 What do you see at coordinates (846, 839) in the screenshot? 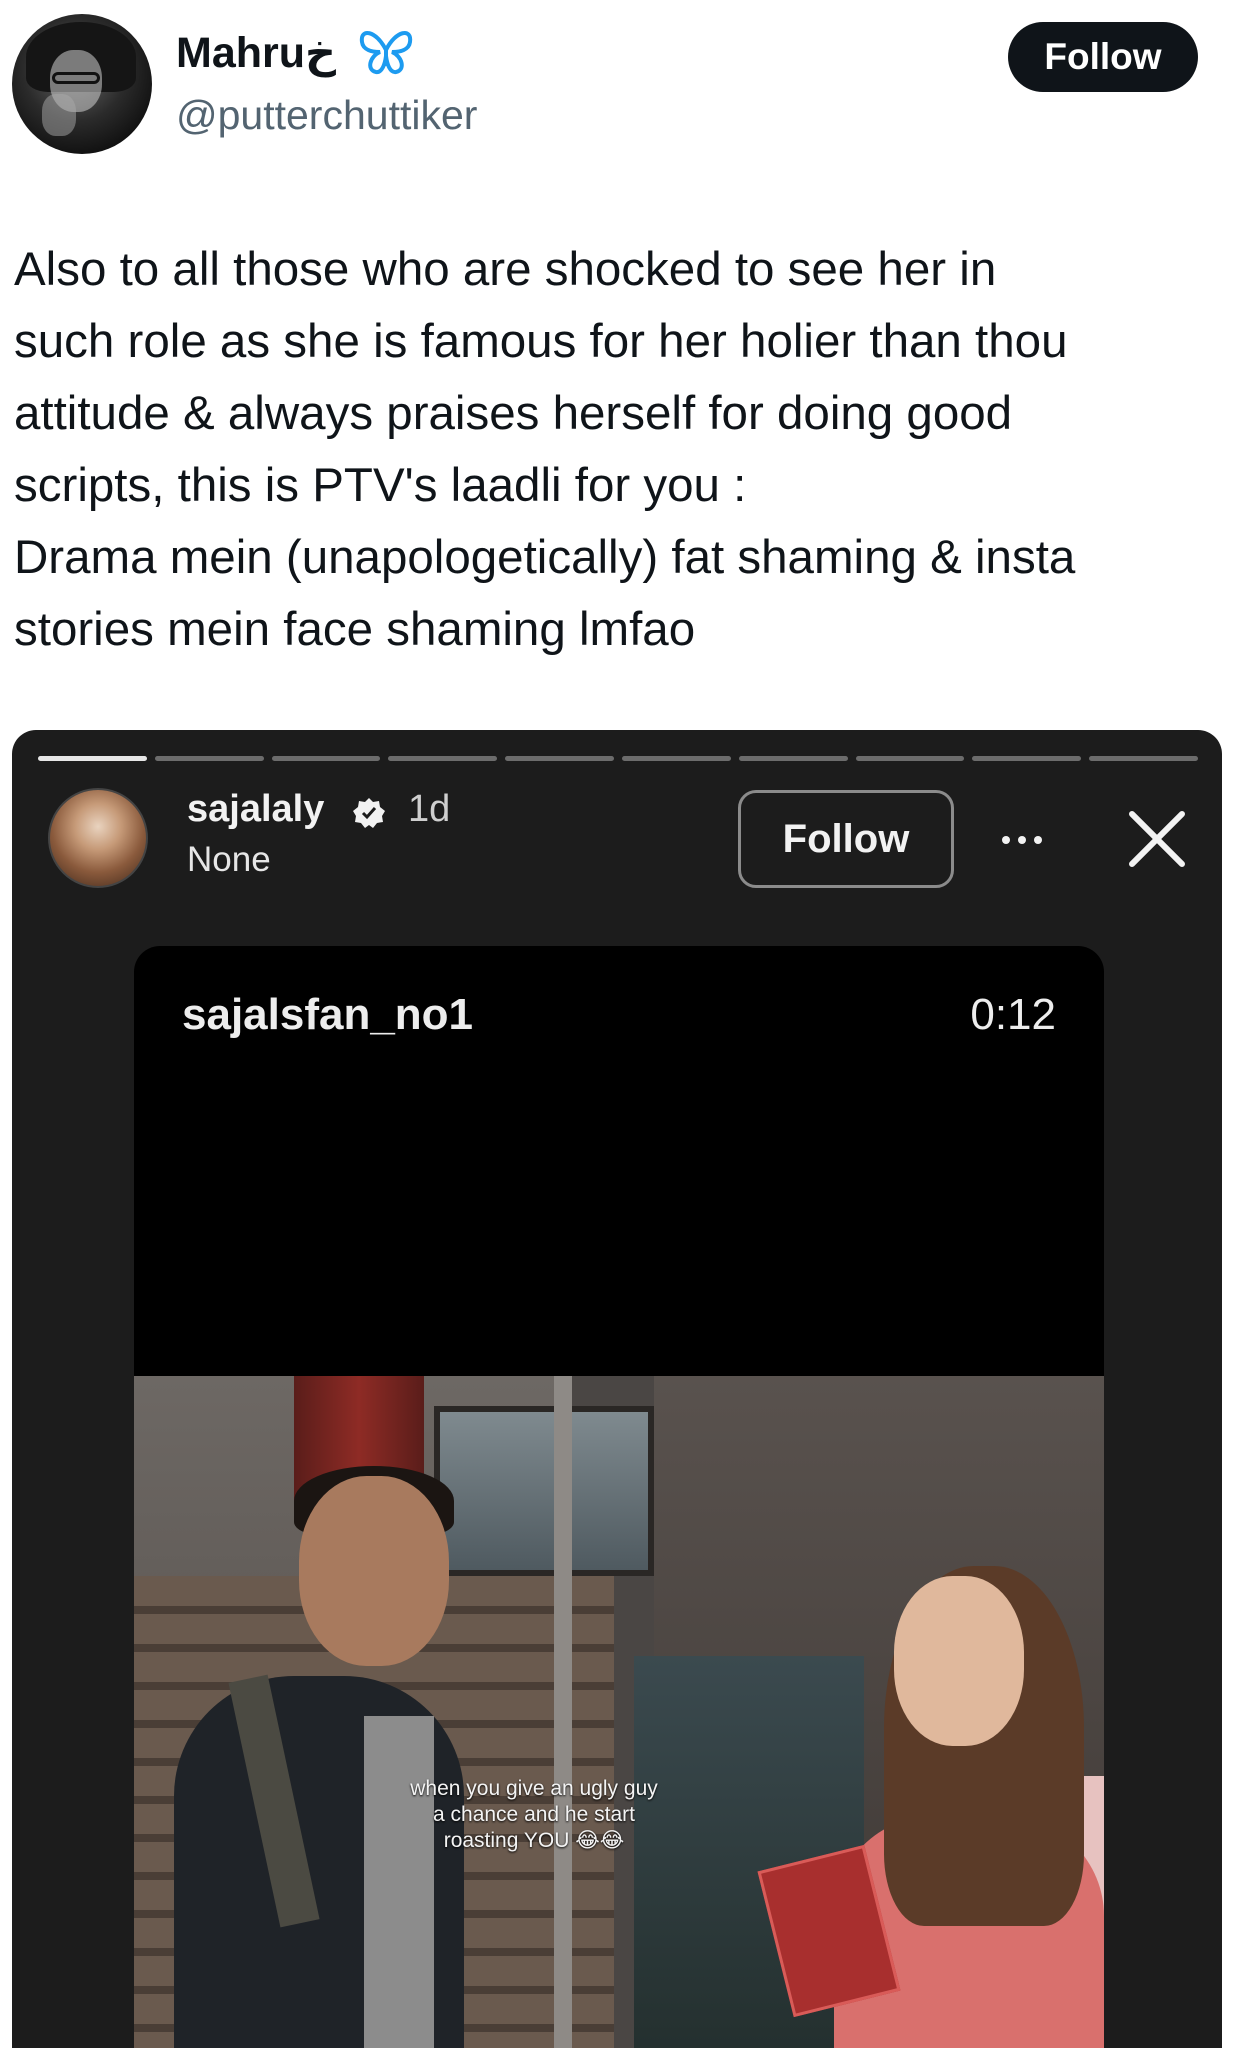
I see `story-follow-button: Follow` at bounding box center [846, 839].